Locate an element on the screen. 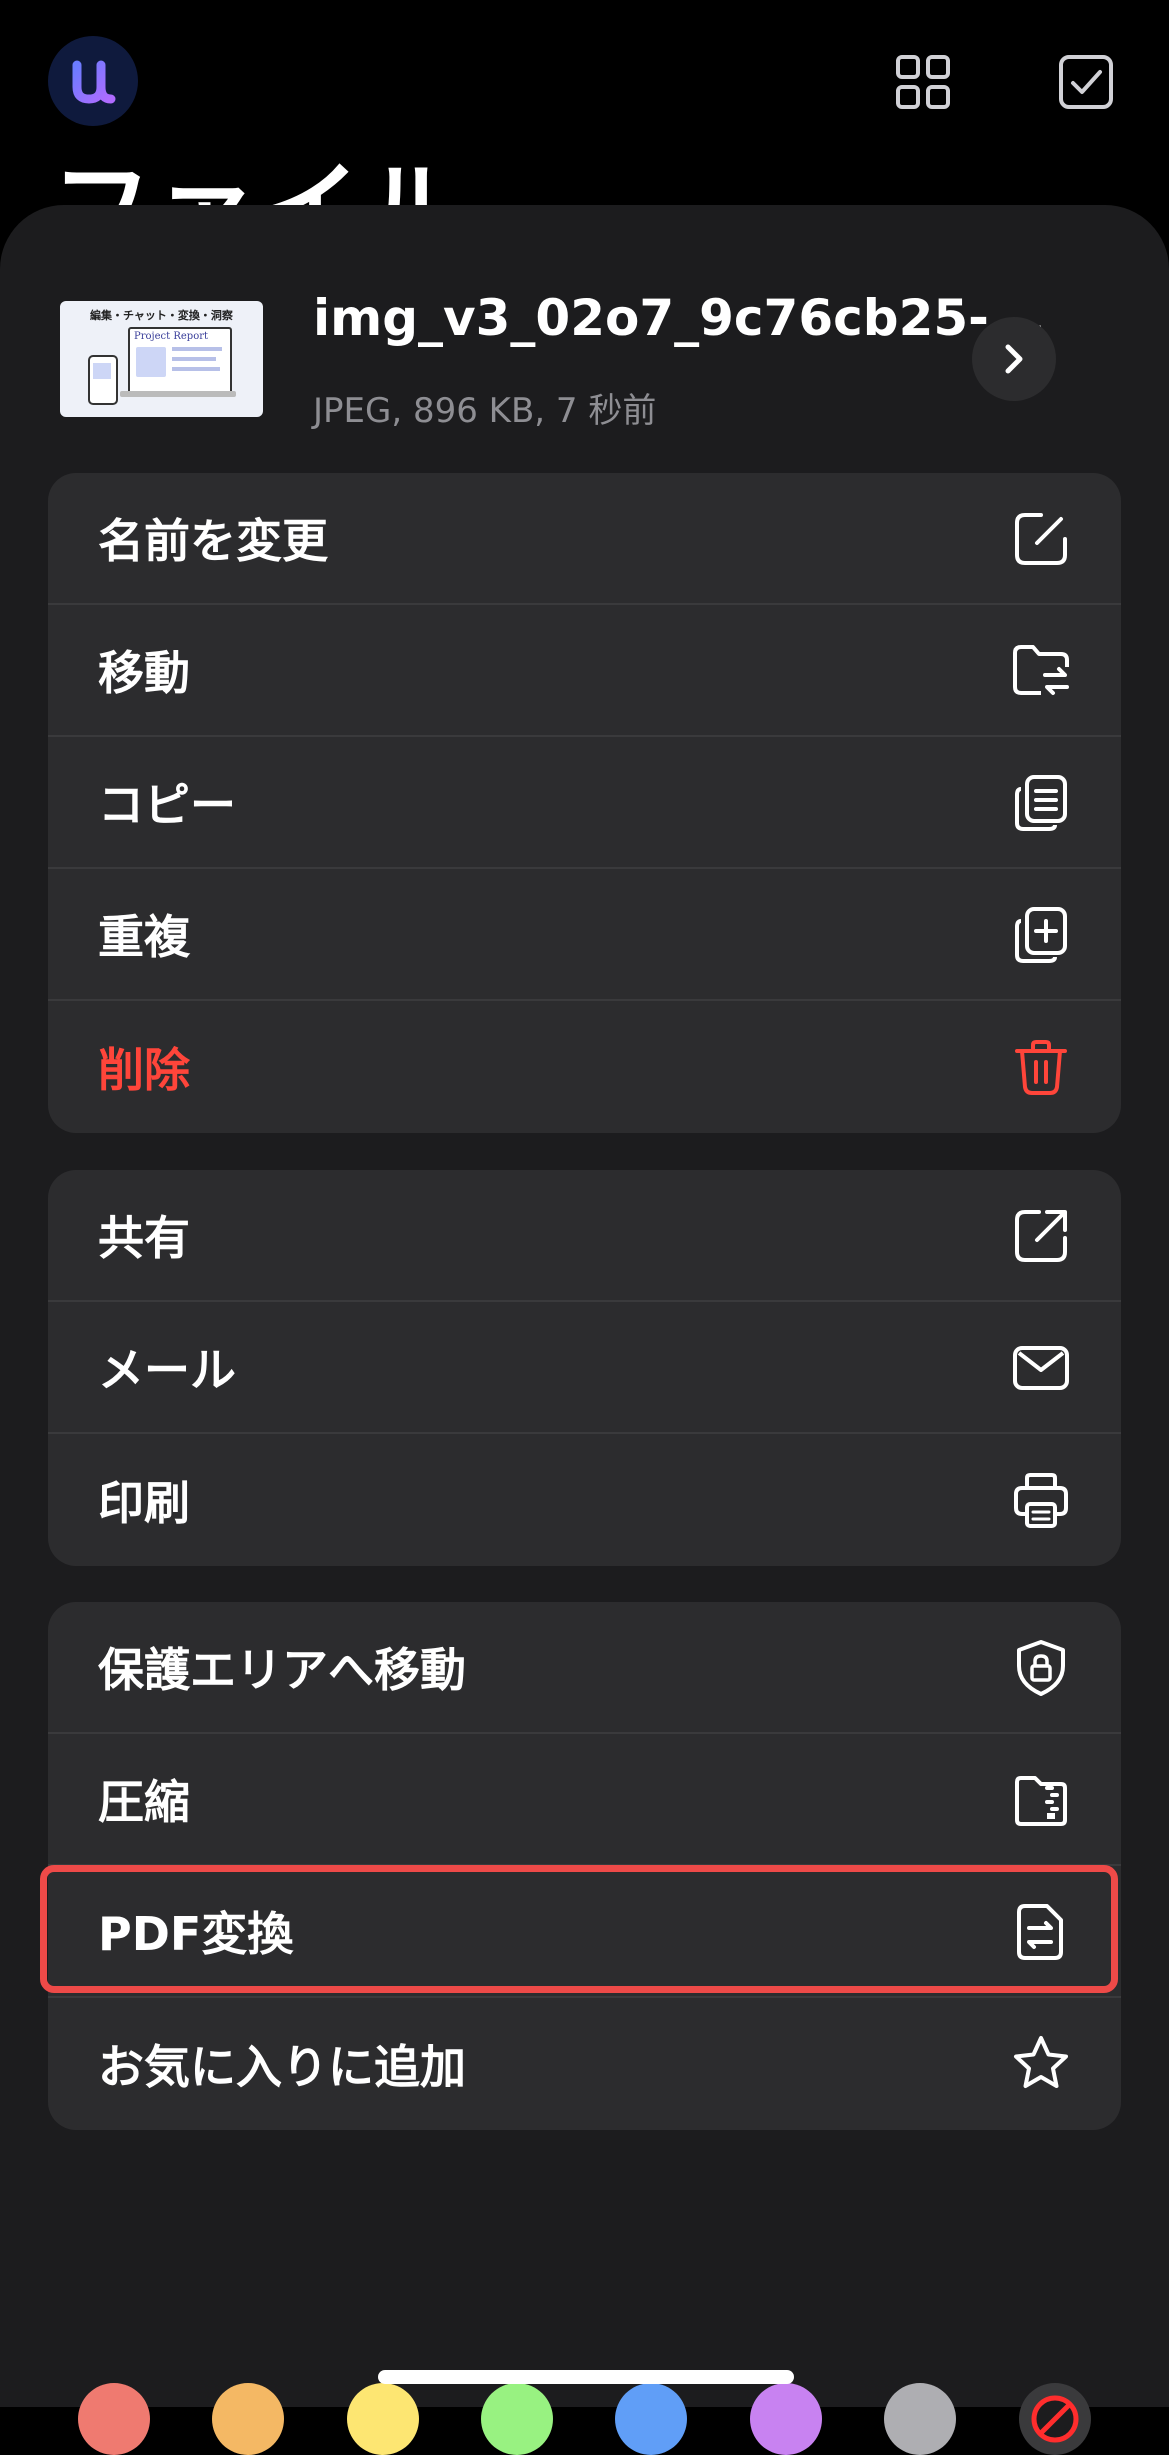 The height and width of the screenshot is (2455, 1169). pdf-convert-label: PDF変換 is located at coordinates (196, 1934).